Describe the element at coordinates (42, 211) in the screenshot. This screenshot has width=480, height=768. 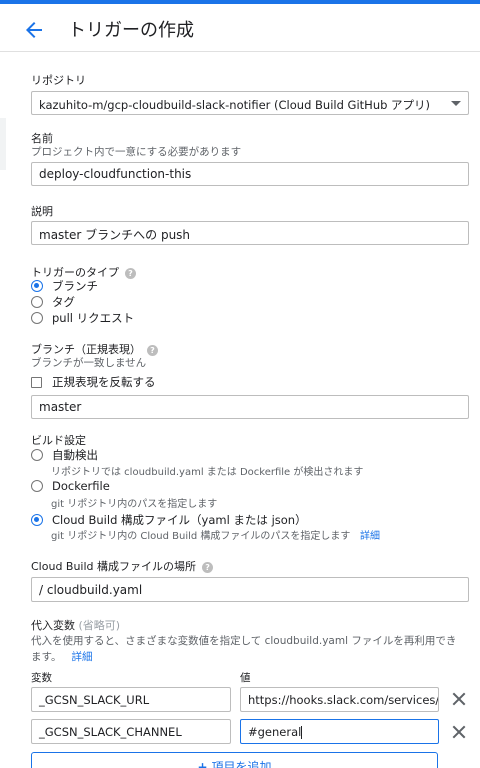
I see `description-label: 説明` at that location.